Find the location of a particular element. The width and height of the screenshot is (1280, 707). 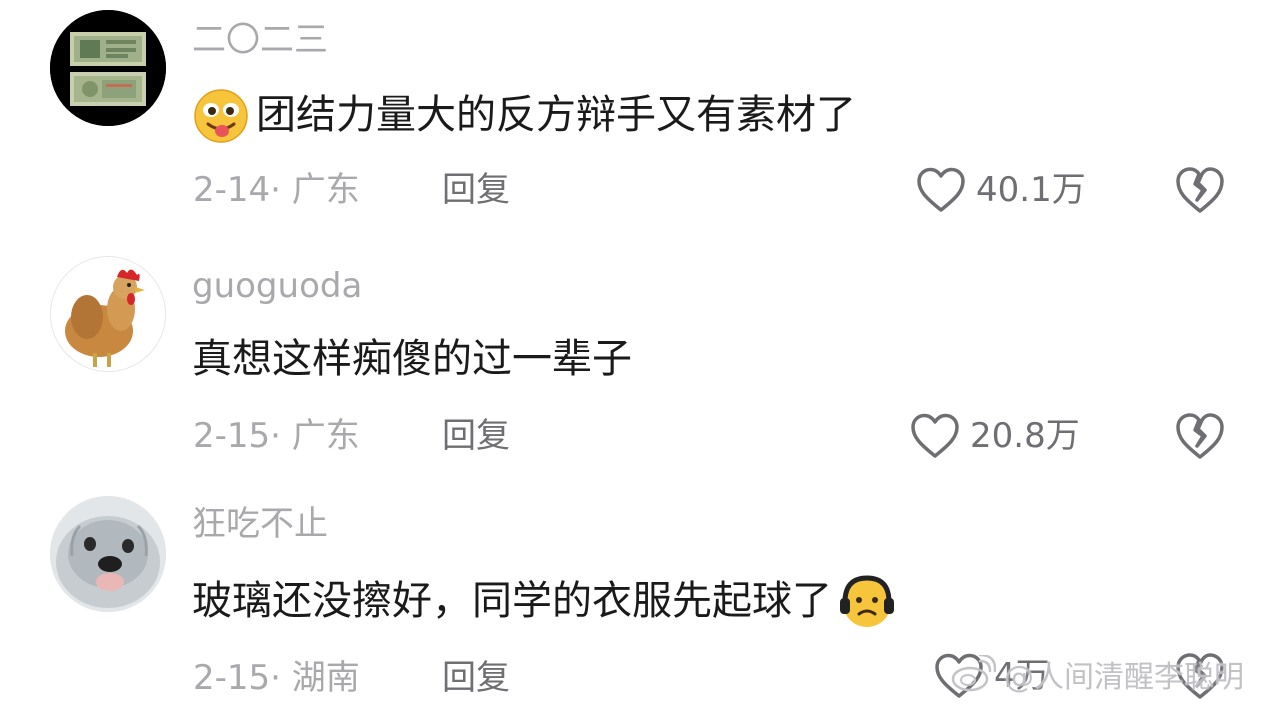

like-button: 40.1万 is located at coordinates (1001, 190).